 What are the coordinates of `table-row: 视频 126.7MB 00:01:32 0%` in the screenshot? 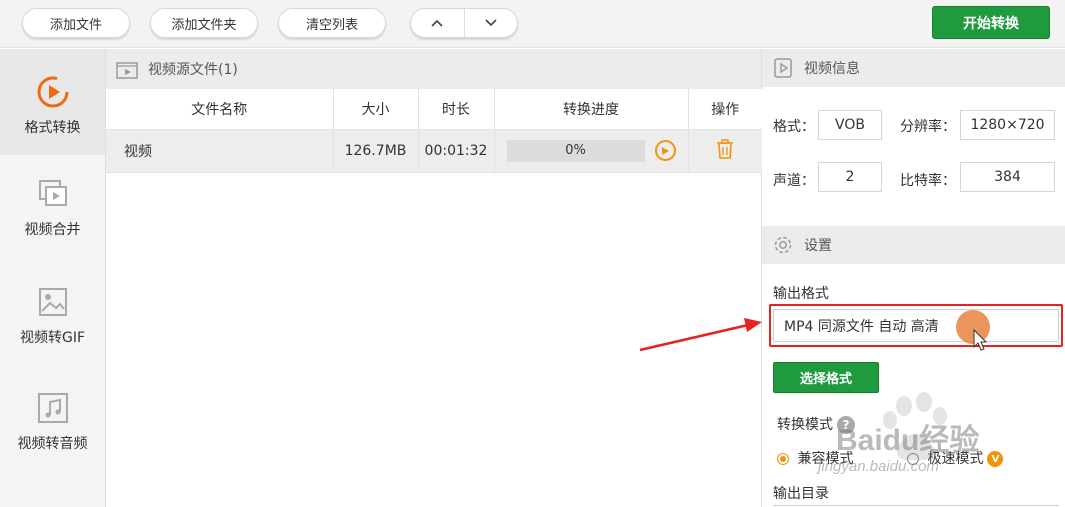 It's located at (434, 151).